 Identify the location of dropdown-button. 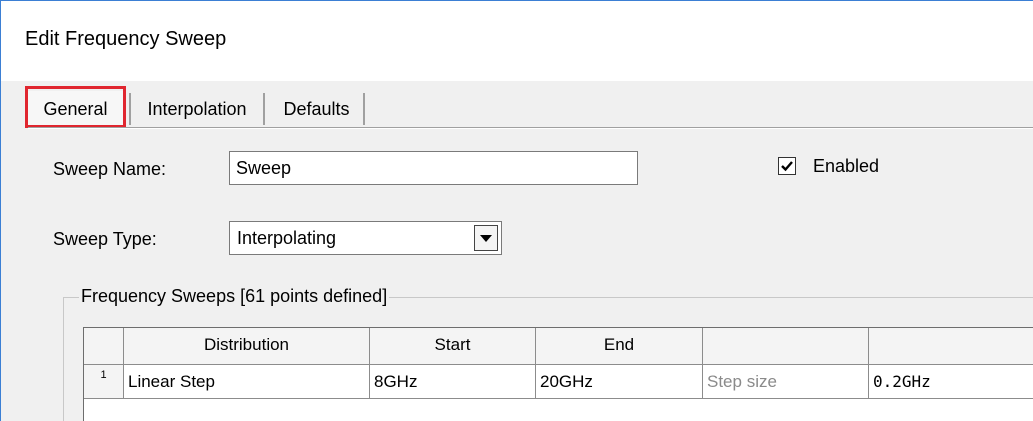
(486, 238).